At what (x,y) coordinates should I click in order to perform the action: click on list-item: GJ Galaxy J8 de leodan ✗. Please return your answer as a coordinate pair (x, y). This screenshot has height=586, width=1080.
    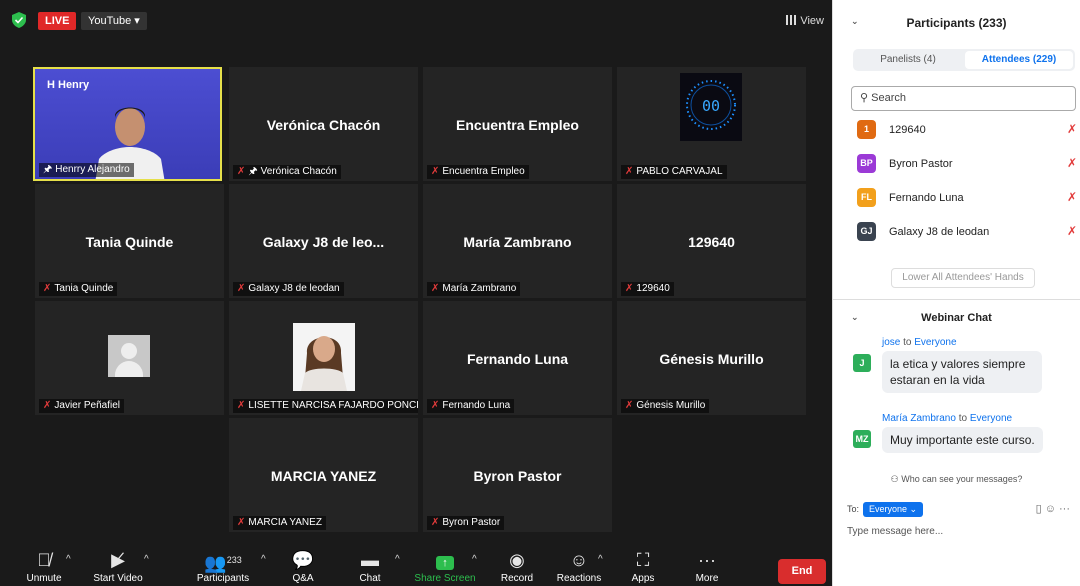
    Looking at the image, I should click on (967, 237).